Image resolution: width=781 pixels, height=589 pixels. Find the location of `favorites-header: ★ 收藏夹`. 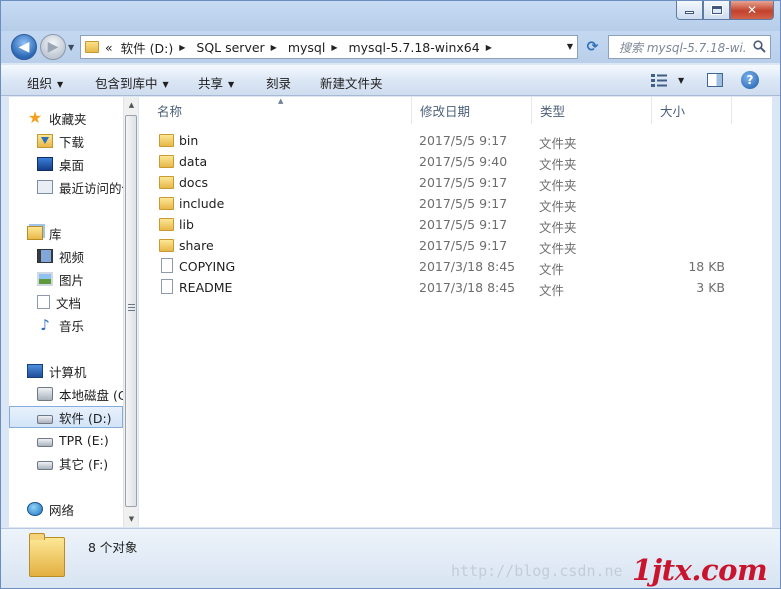

favorites-header: ★ 收藏夹 is located at coordinates (82, 118).